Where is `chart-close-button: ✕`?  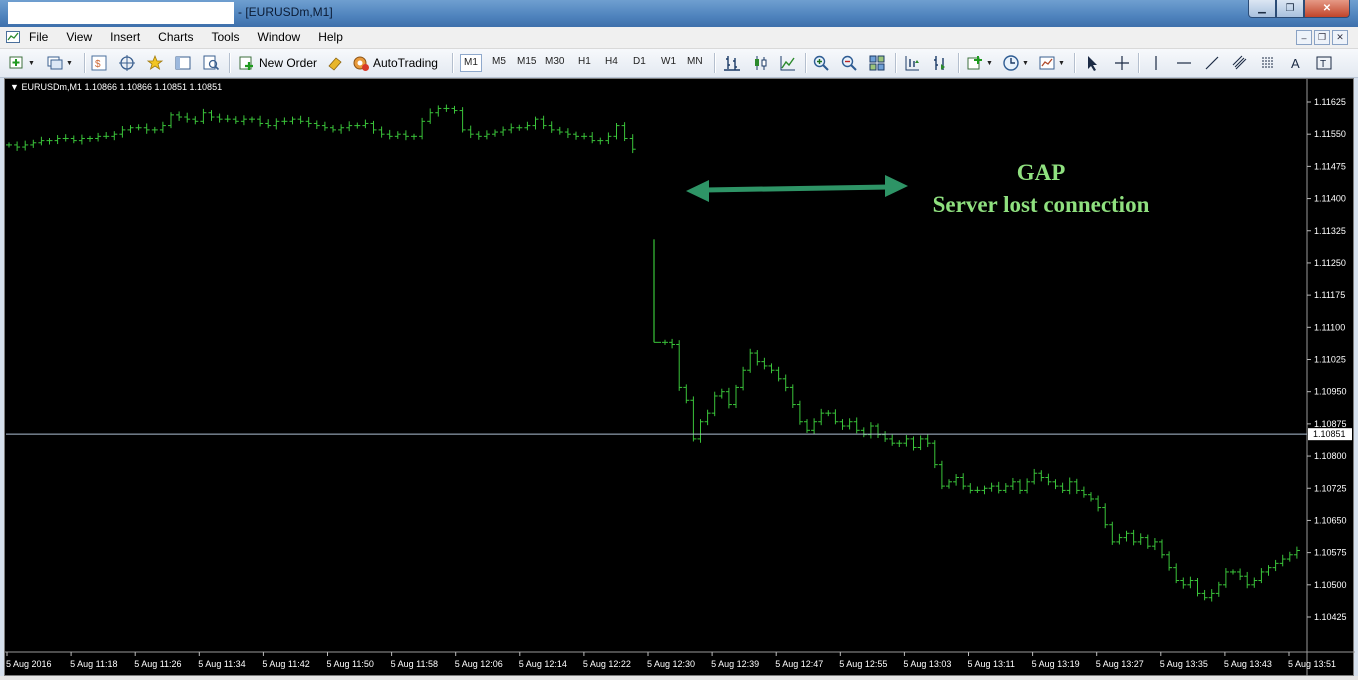
chart-close-button: ✕ is located at coordinates (1340, 37).